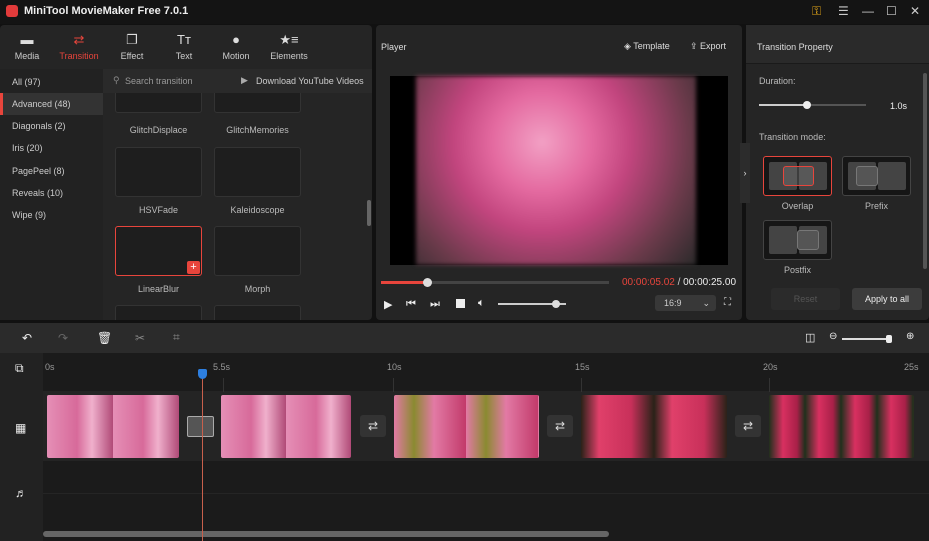 This screenshot has width=929, height=541. Describe the element at coordinates (106, 11) in the screenshot. I see `app-title: MiniTool MovieMaker Free 7.0.1` at that location.